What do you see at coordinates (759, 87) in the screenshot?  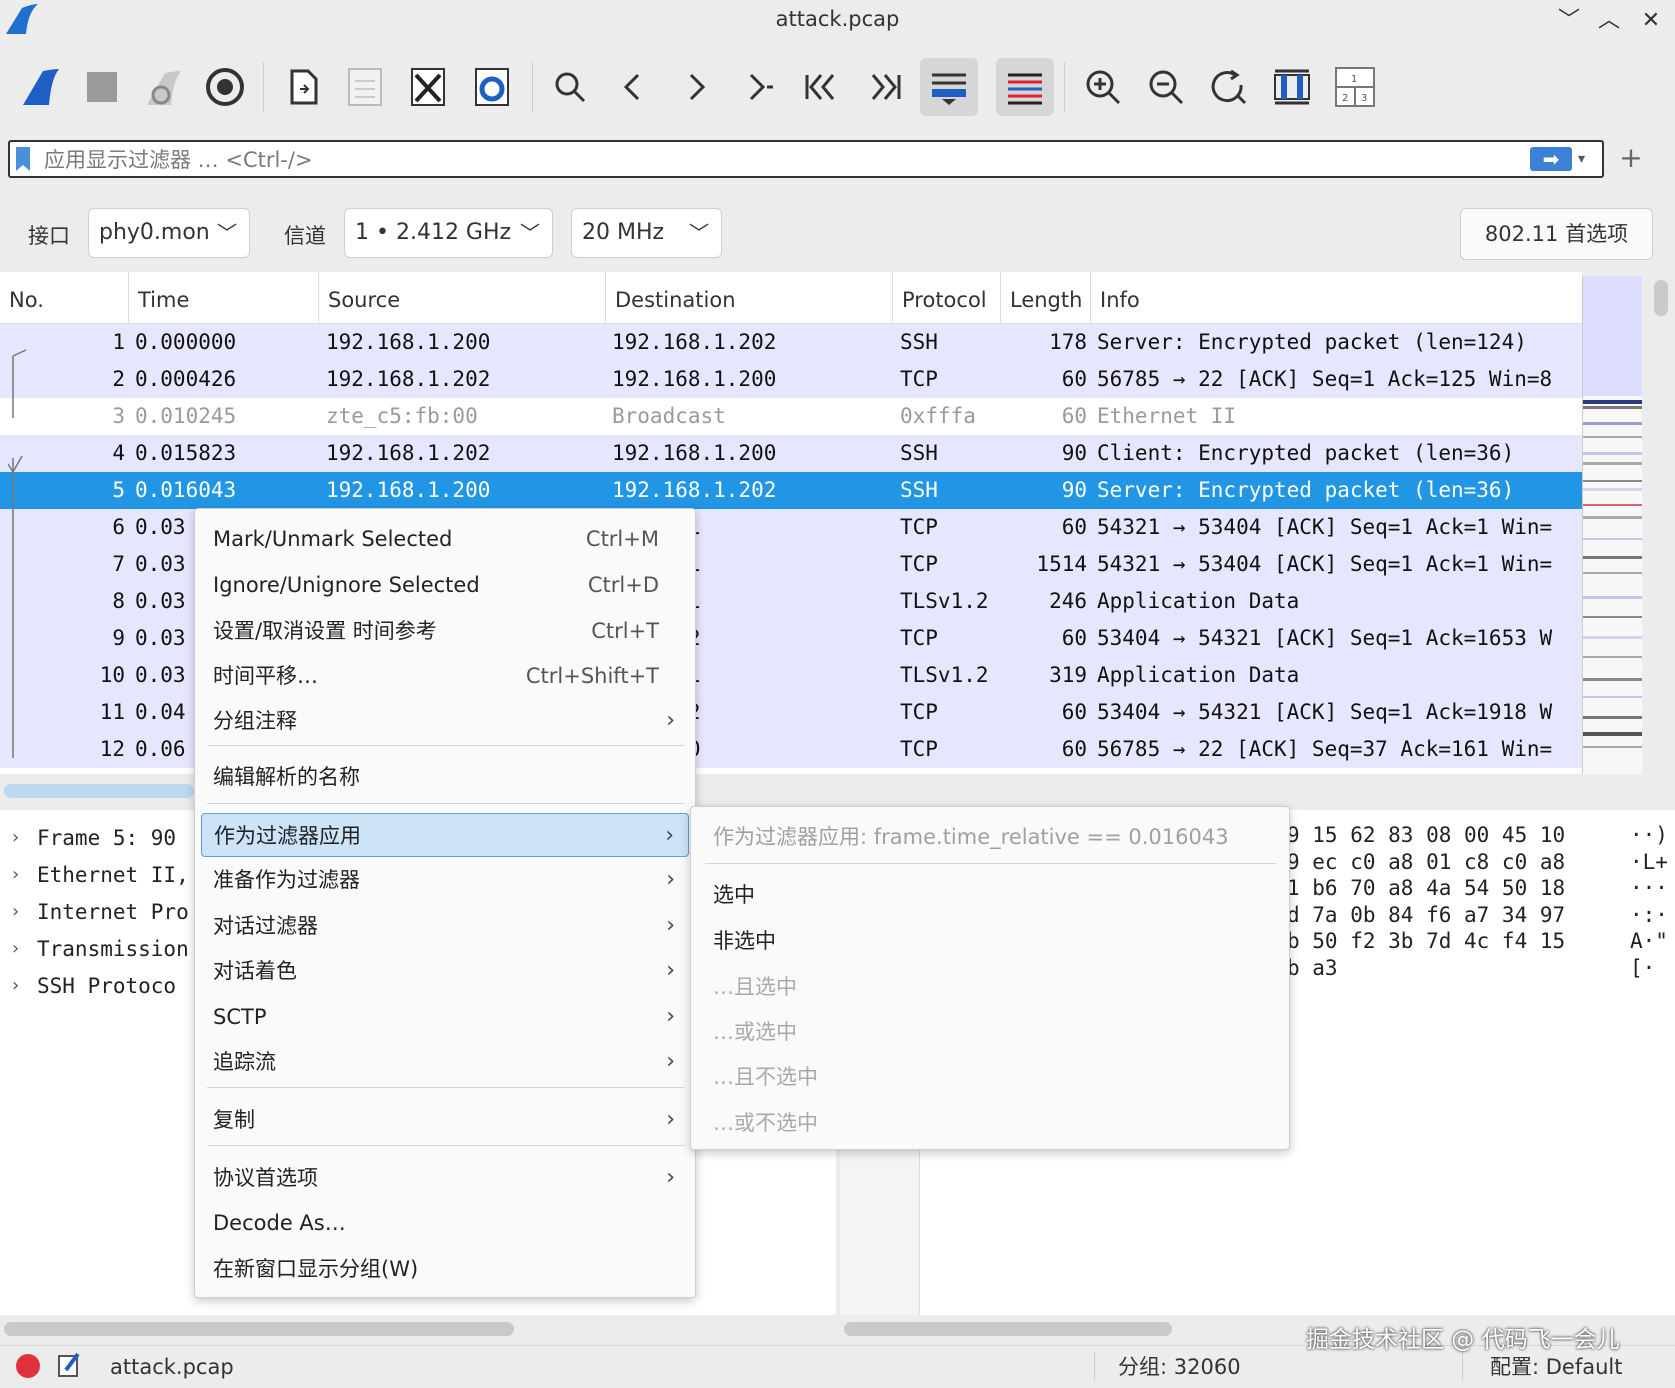 I see `go-to-packet-button` at bounding box center [759, 87].